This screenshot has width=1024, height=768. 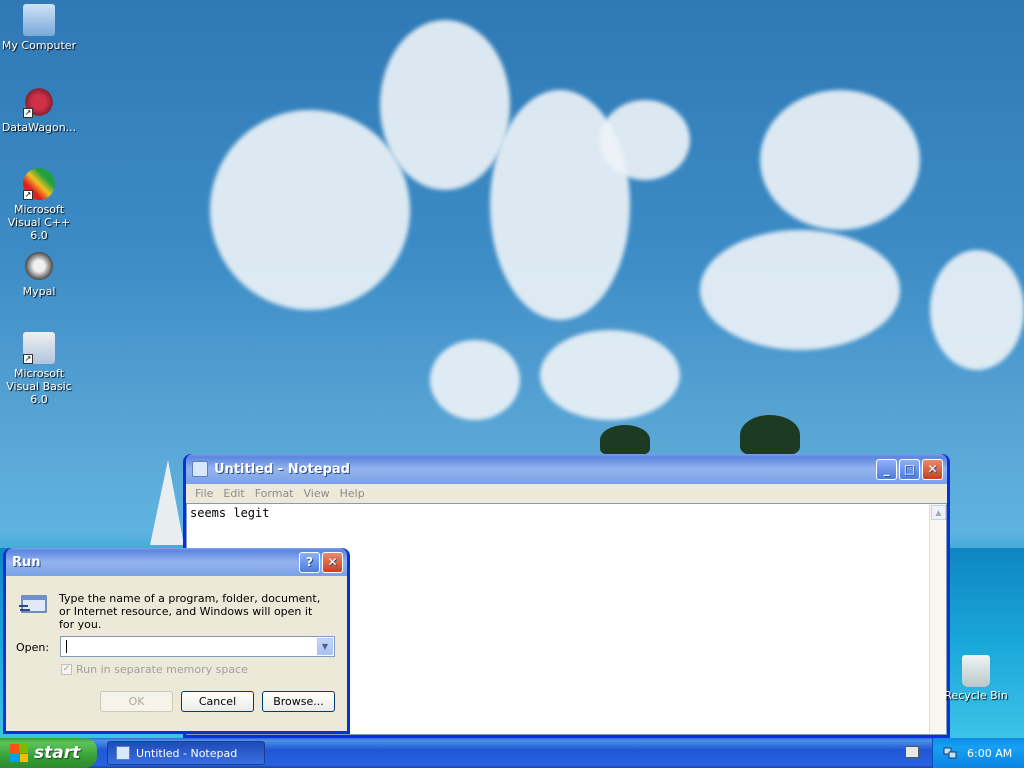 I want to click on mypal-icon, so click(x=39, y=266).